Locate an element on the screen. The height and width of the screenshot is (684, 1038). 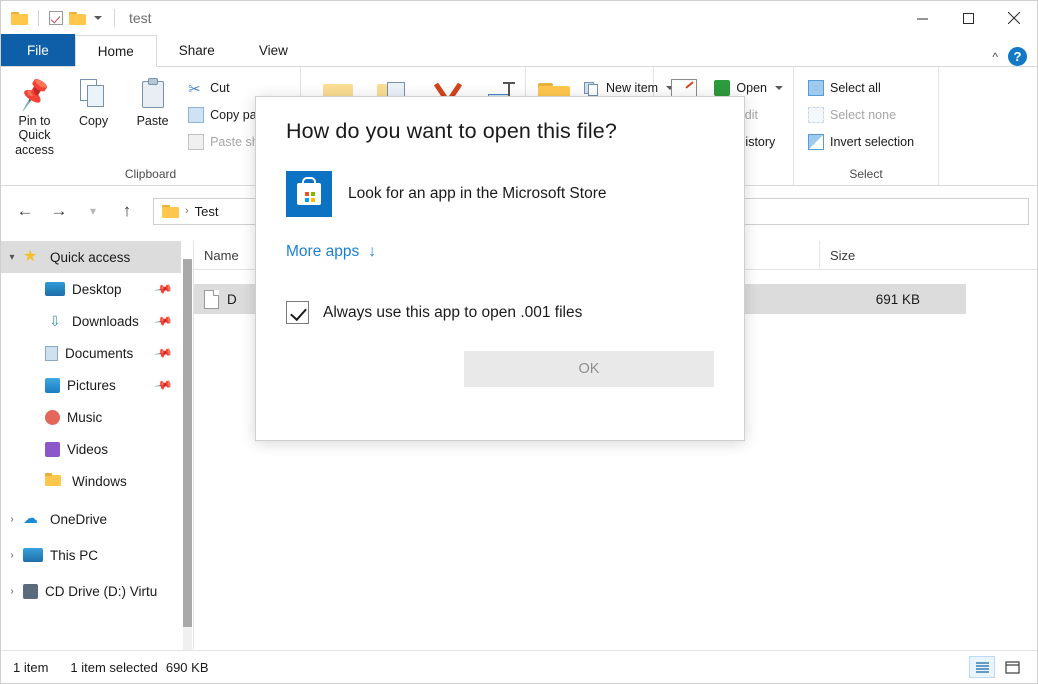
status-selection: 1 item selected is located at coordinates (114, 667).